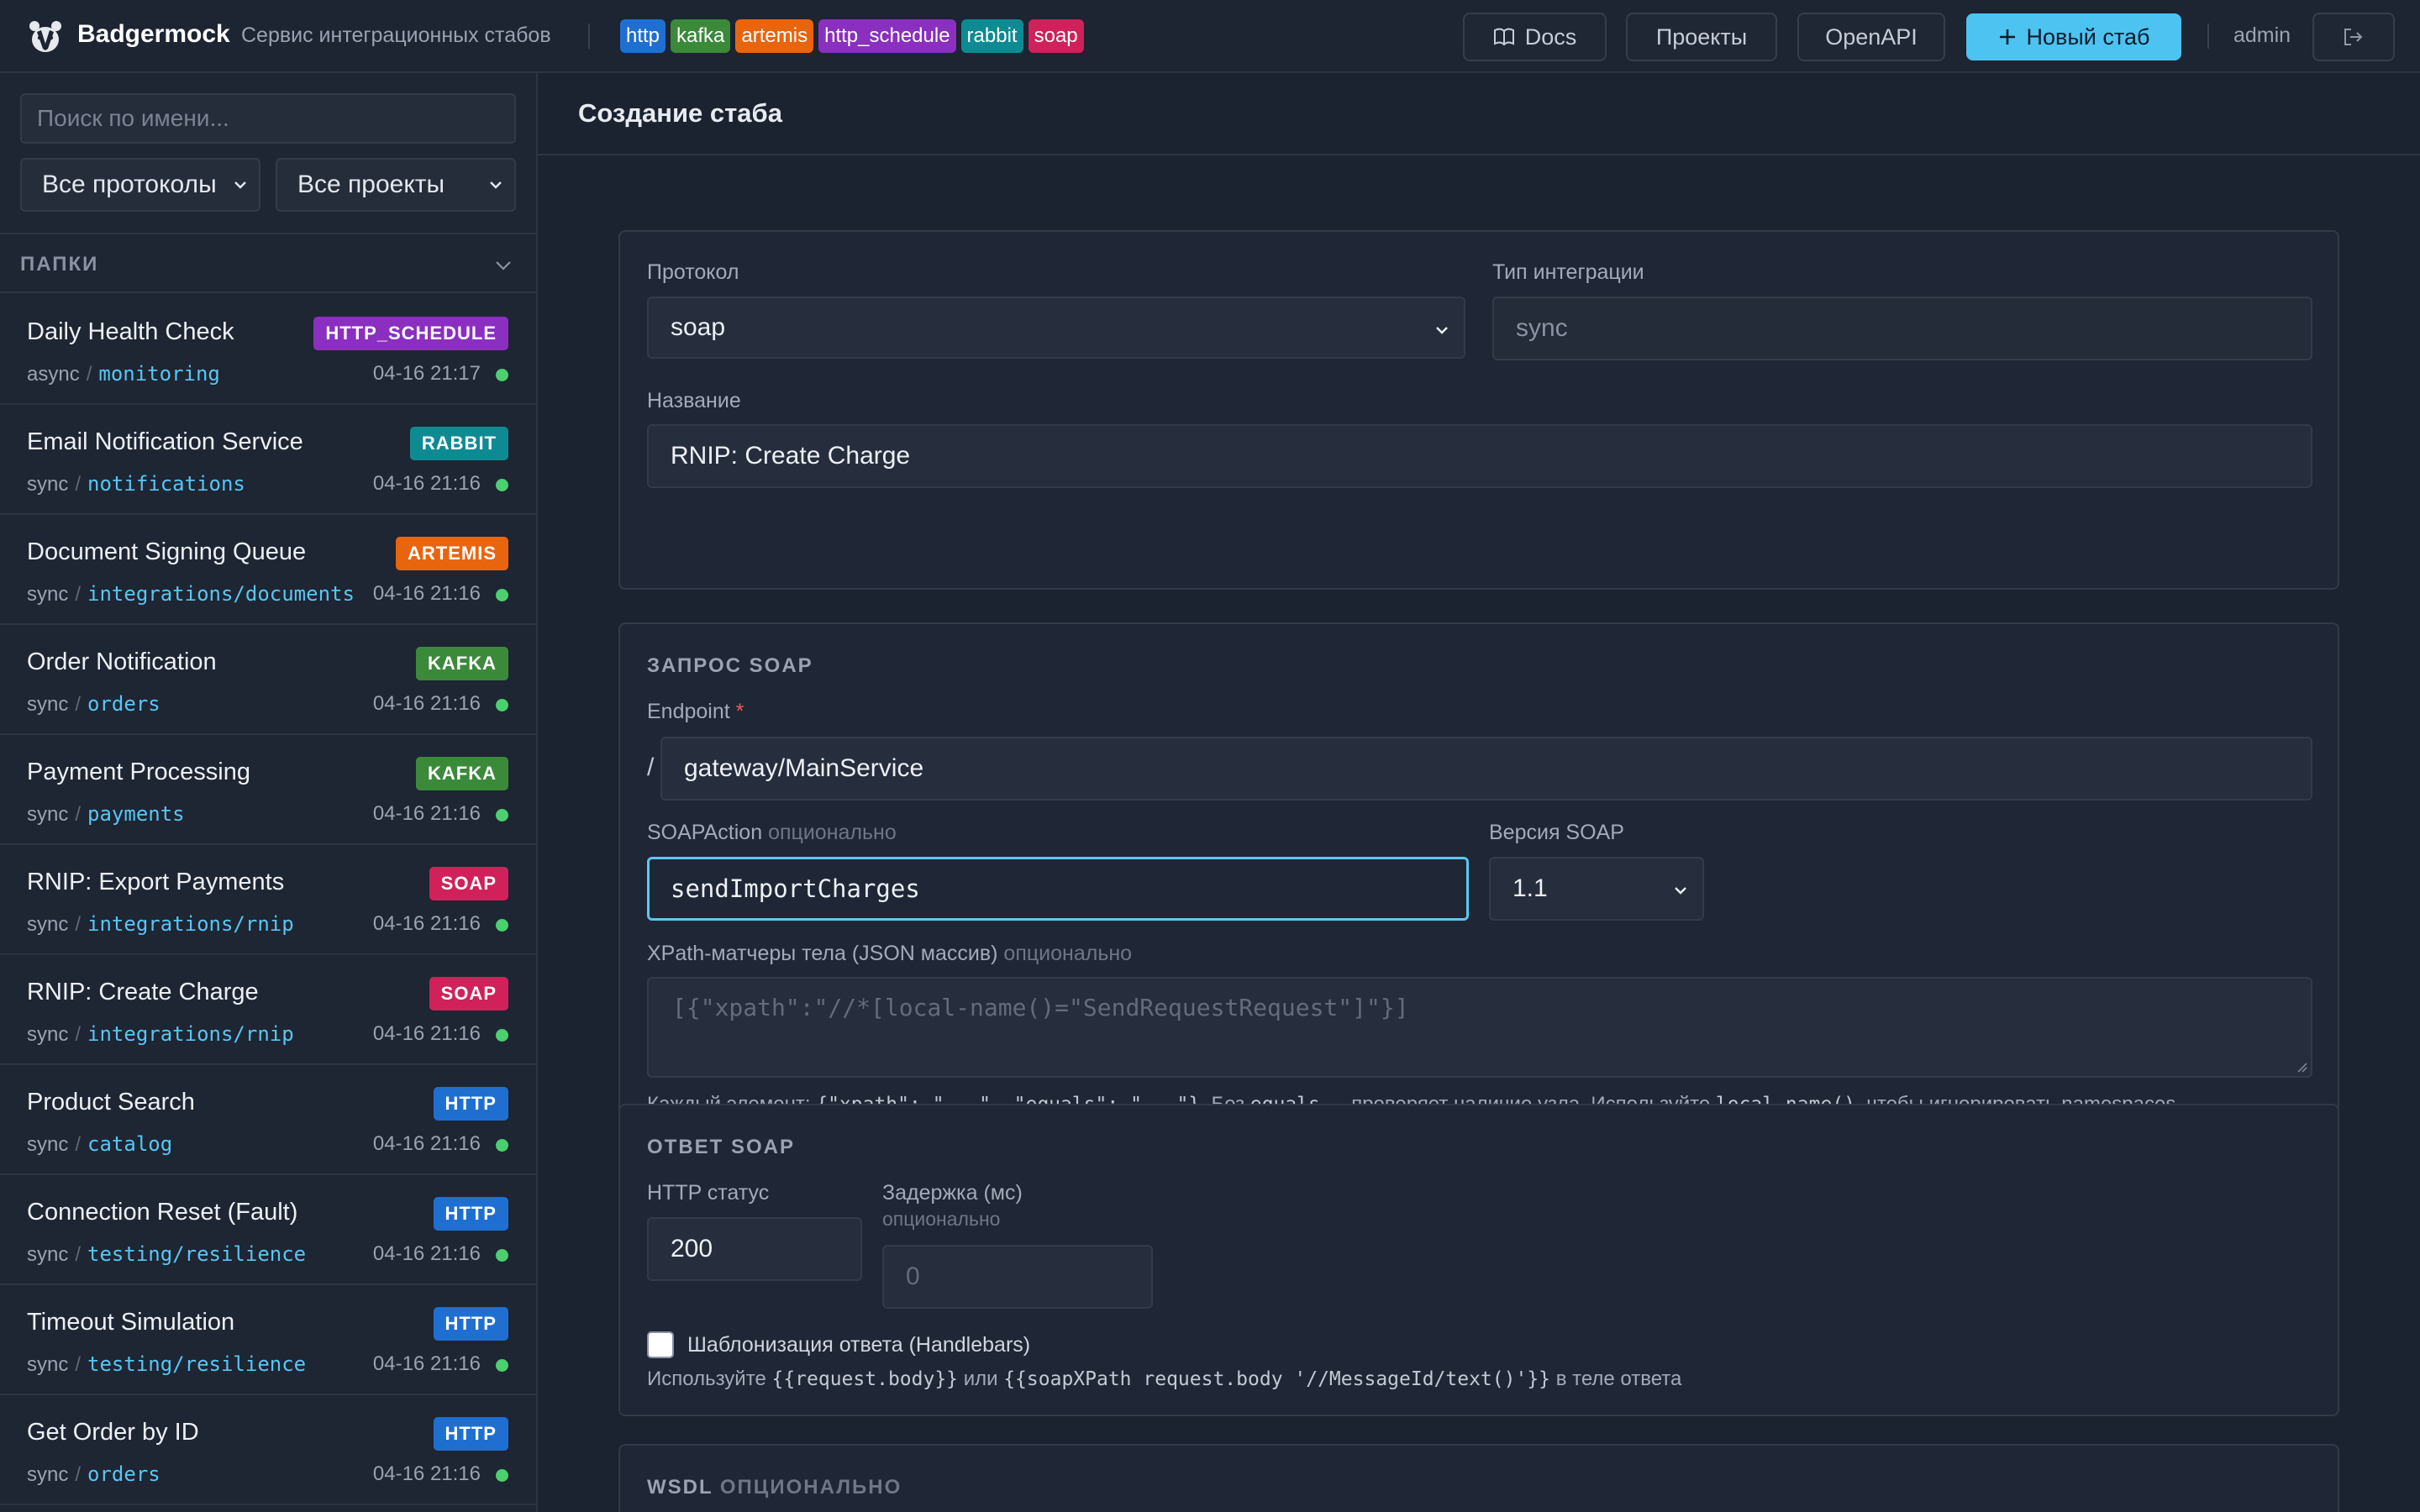  What do you see at coordinates (130, 331) in the screenshot?
I see `stub-name: Daily Health Check` at bounding box center [130, 331].